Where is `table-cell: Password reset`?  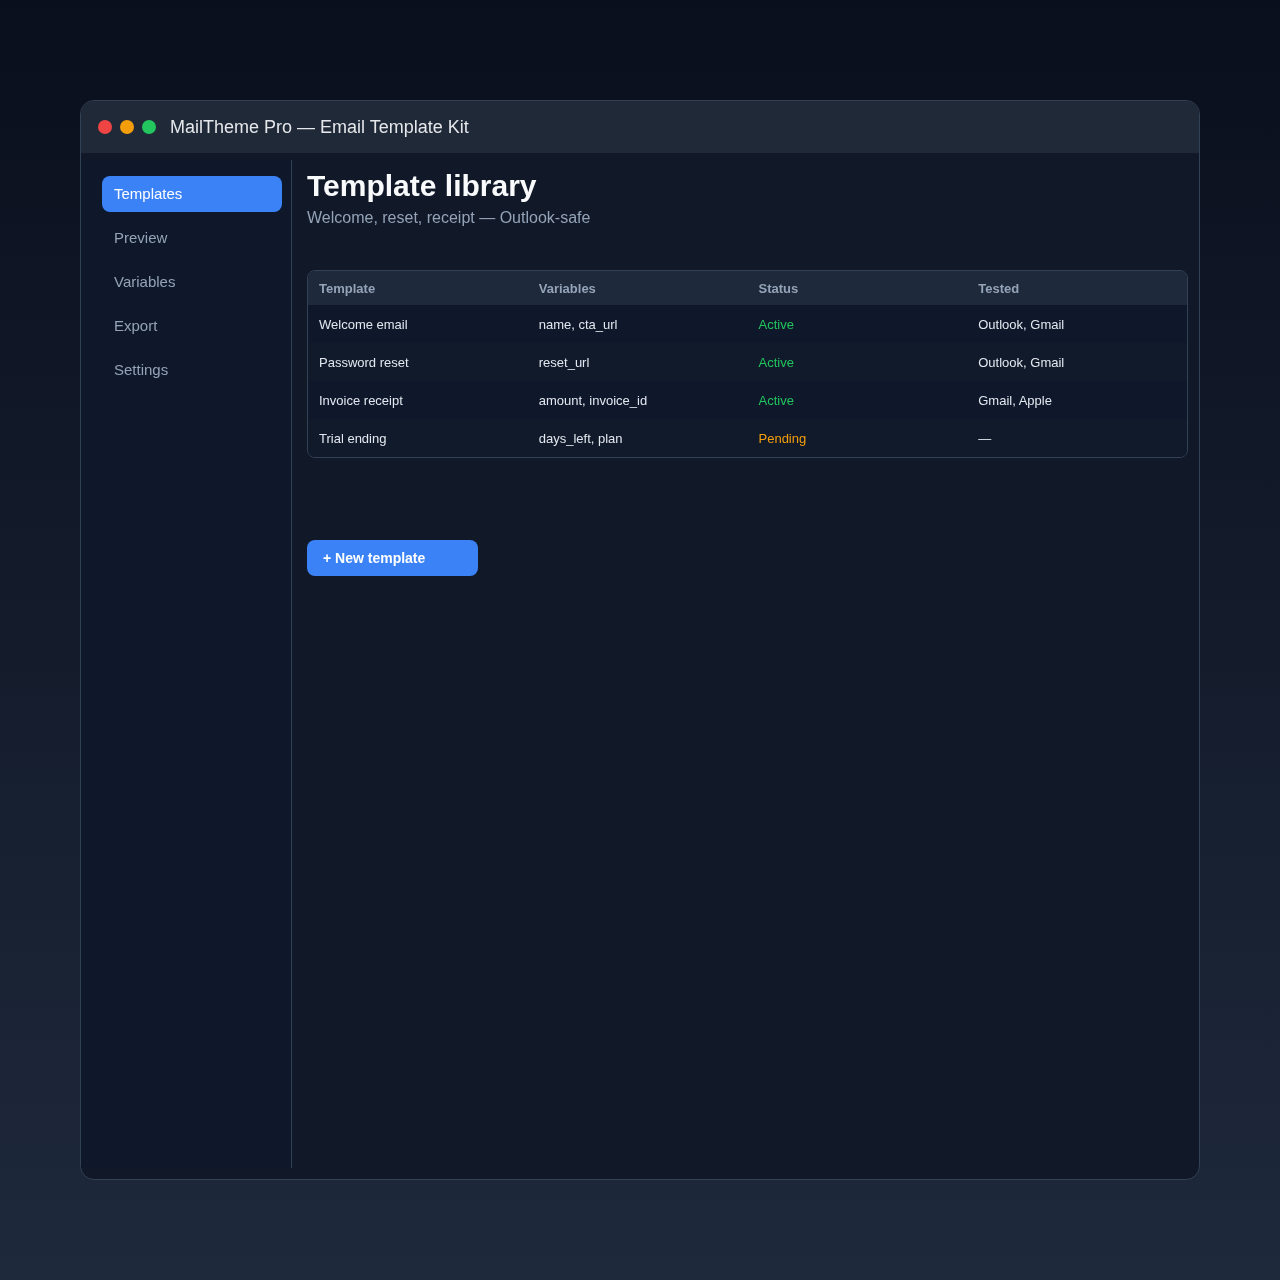
table-cell: Password reset is located at coordinates (364, 362).